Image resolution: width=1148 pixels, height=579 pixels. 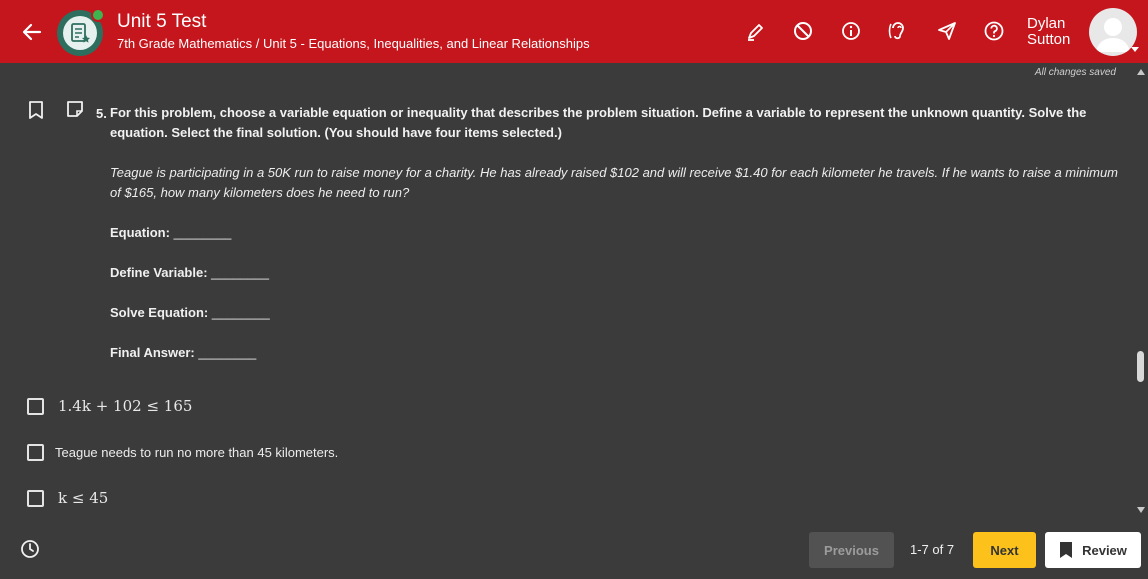 What do you see at coordinates (1141, 72) in the screenshot?
I see `scroll-up-icon` at bounding box center [1141, 72].